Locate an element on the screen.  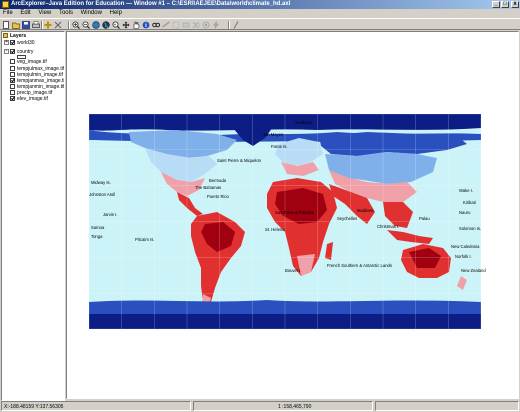
buffer-icon is located at coordinates (206, 25).